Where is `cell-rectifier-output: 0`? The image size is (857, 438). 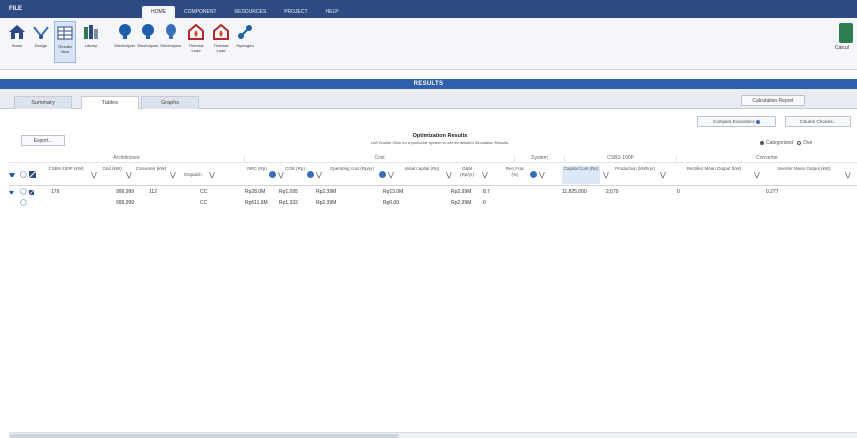 cell-rectifier-output: 0 is located at coordinates (678, 192).